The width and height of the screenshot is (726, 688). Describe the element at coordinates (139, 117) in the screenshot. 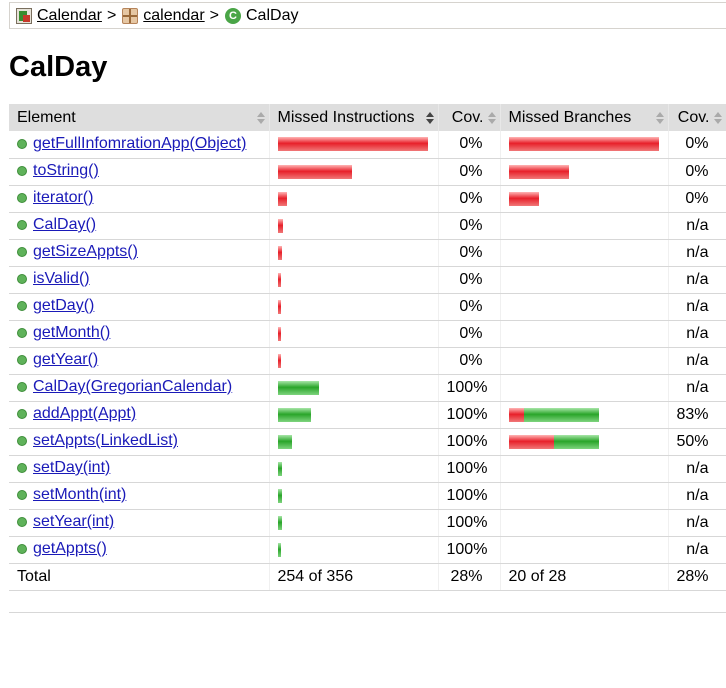

I see `header-element: Element` at that location.